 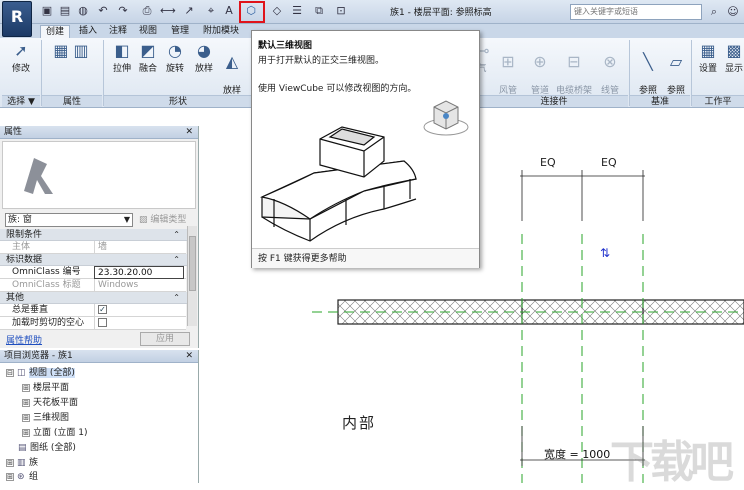 What do you see at coordinates (189, 11) in the screenshot?
I see `dimension-icon: ↗` at bounding box center [189, 11].